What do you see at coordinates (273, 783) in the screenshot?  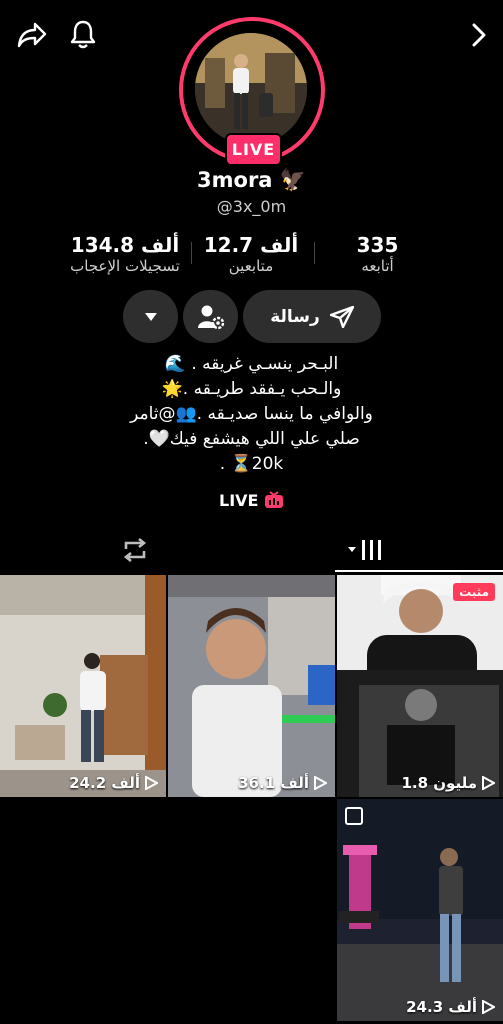 I see `view-count-text: 36.1 ألف` at bounding box center [273, 783].